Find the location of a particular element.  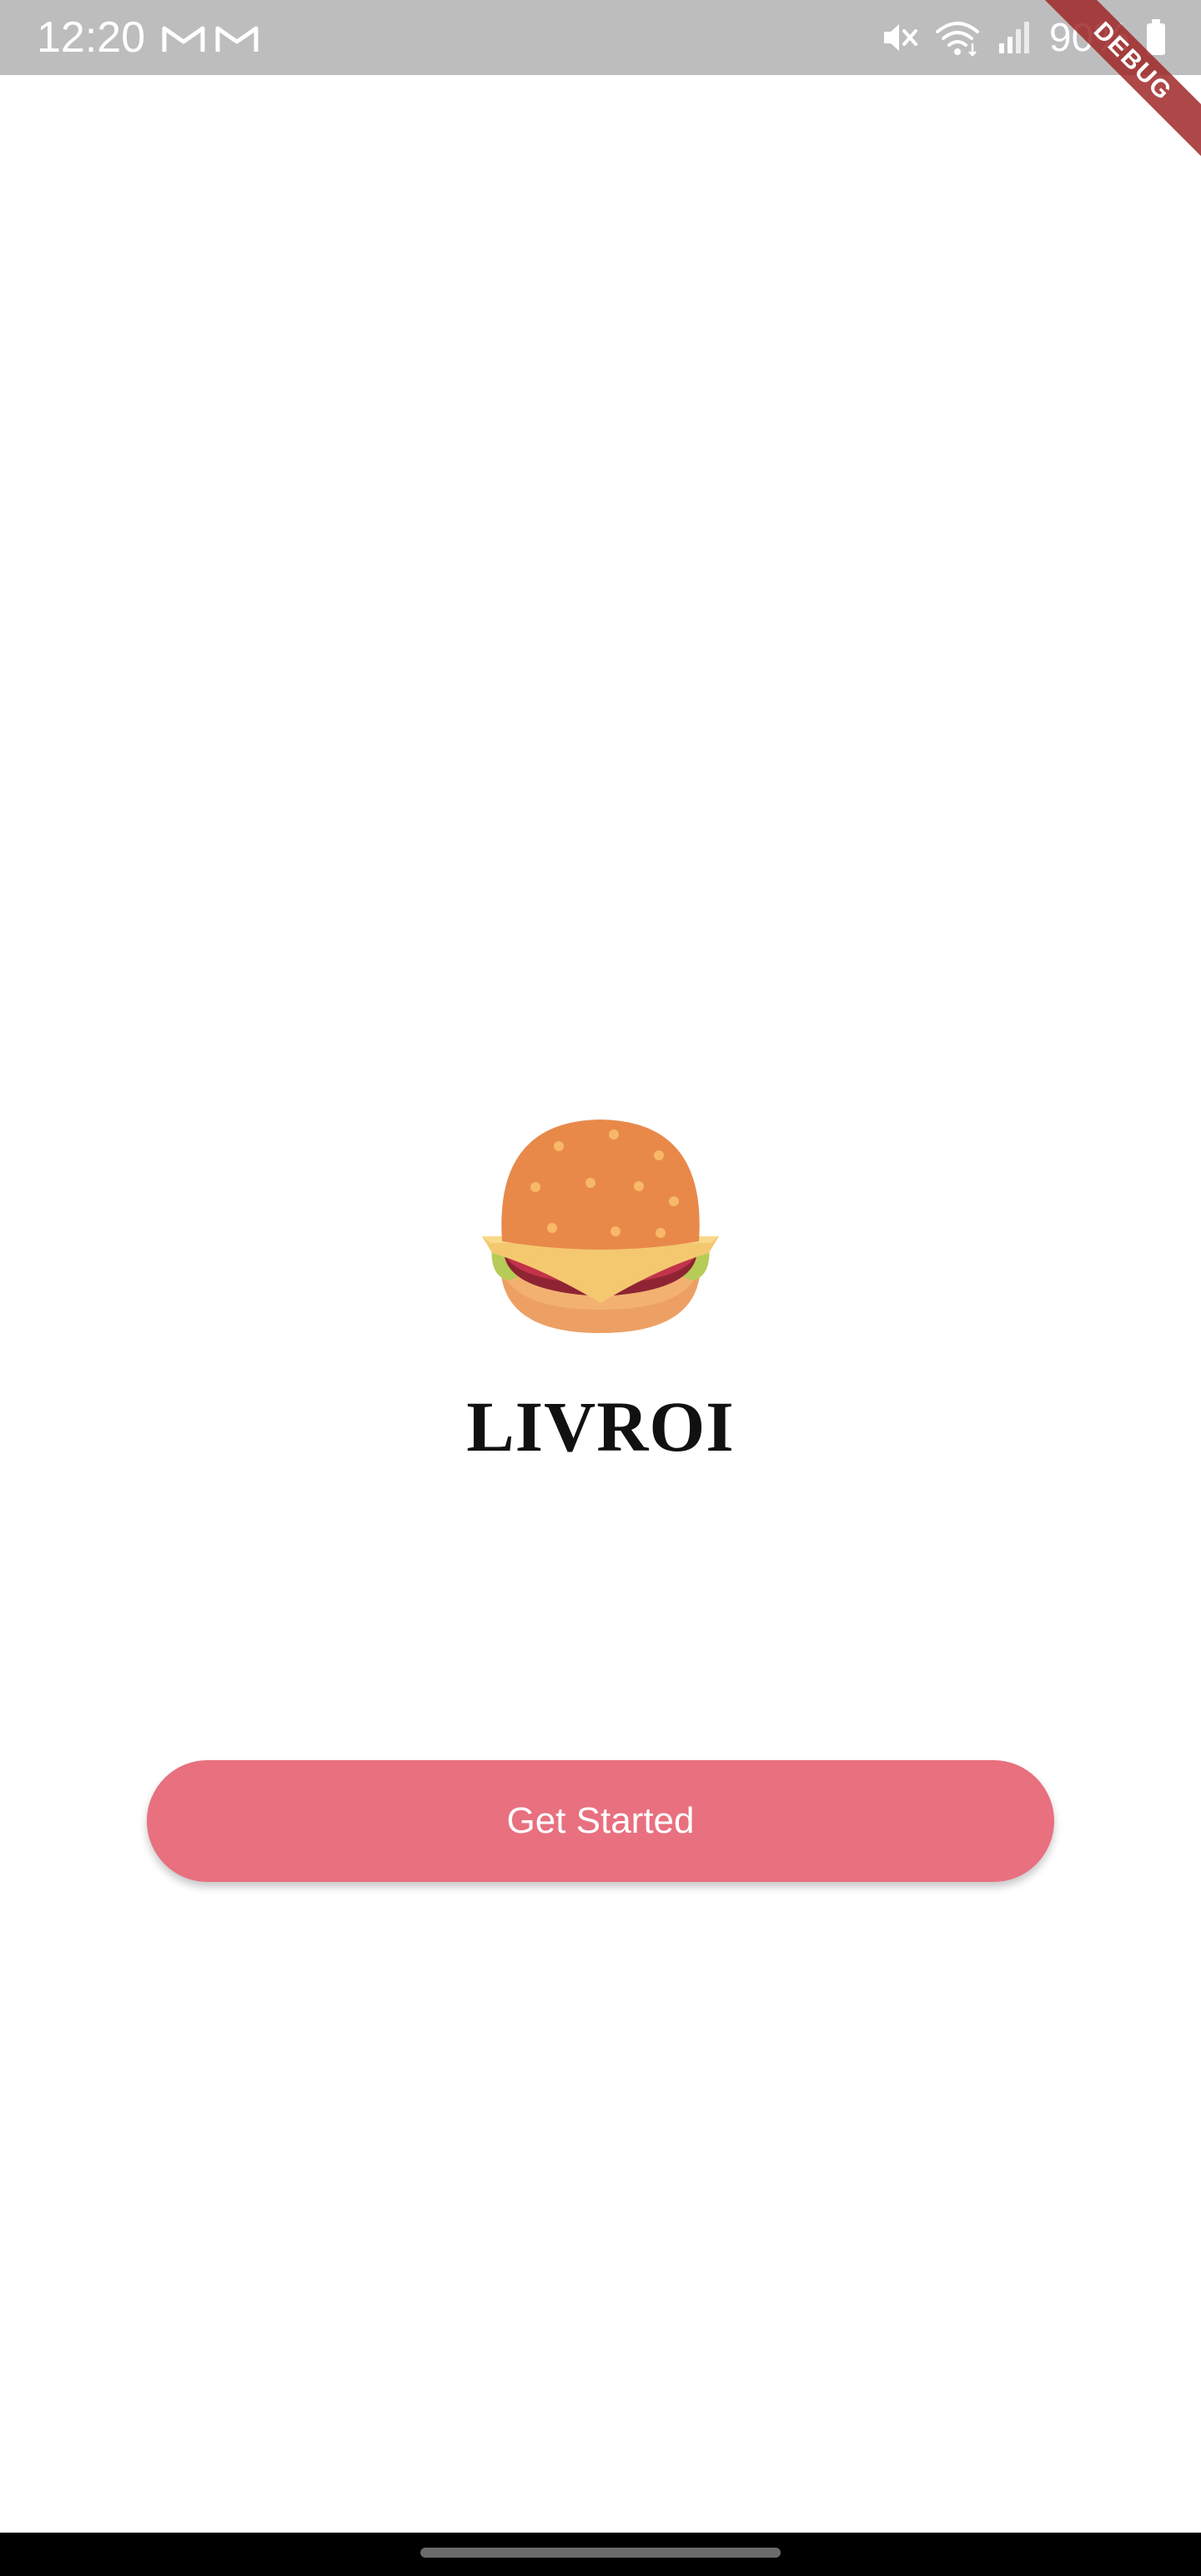

navigation-bar is located at coordinates (601, 2554).